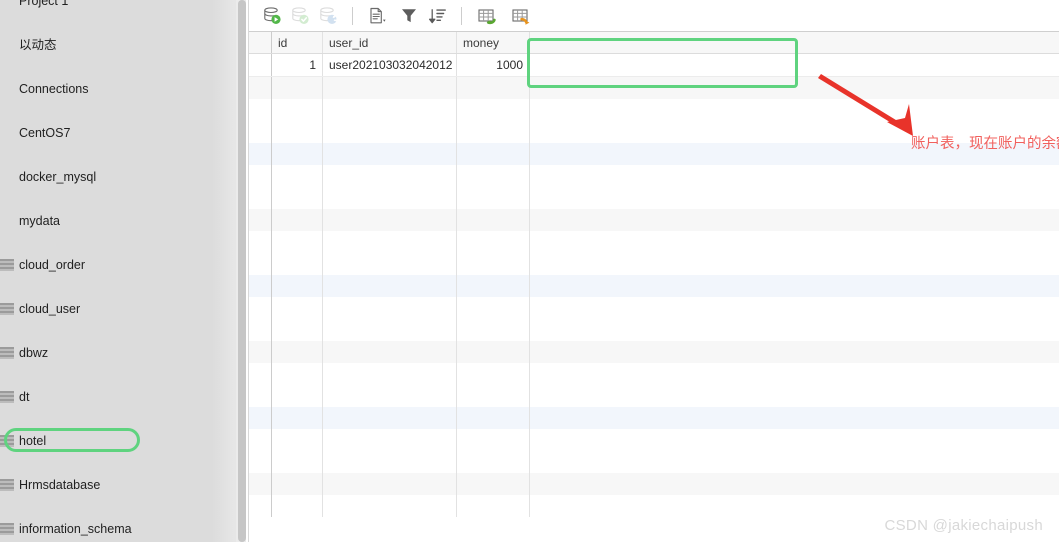  Describe the element at coordinates (493, 42) in the screenshot. I see `column-header-money: money` at that location.